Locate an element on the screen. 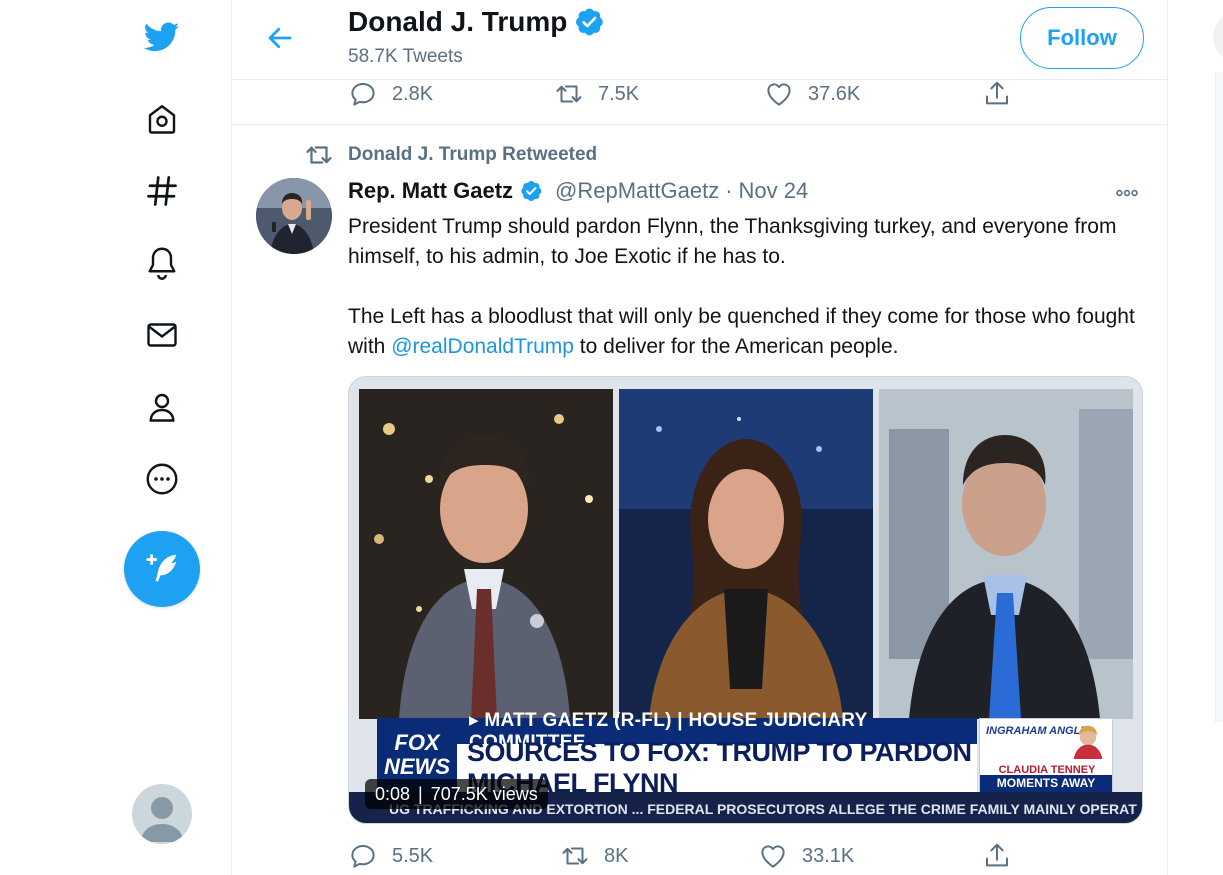 The width and height of the screenshot is (1223, 875). nav-more is located at coordinates (162, 479).